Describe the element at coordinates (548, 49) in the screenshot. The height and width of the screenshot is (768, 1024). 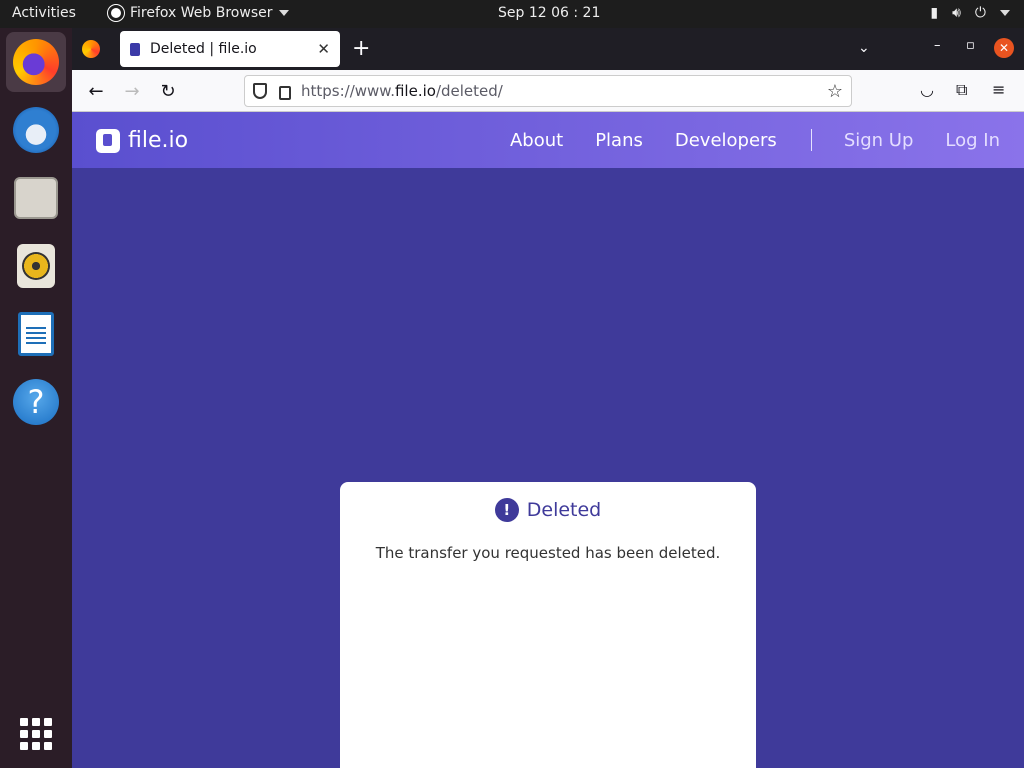
I see `browser-tab-bar: Deleted | file.io ✕ + ⌄ – ▫ ✕` at that location.